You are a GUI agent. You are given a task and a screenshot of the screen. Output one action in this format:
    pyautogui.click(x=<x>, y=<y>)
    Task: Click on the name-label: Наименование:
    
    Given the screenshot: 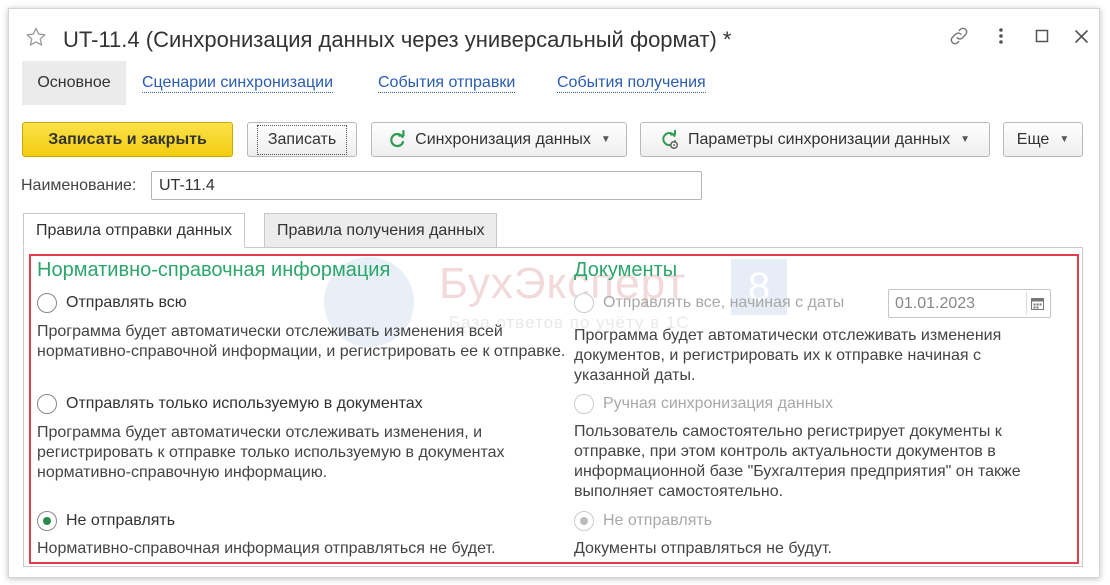 What is the action you would take?
    pyautogui.click(x=79, y=185)
    